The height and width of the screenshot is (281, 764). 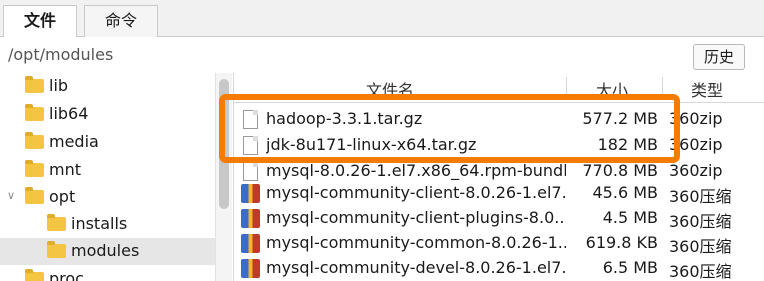 I want to click on chevron-down-icon: ∨, so click(x=11, y=196).